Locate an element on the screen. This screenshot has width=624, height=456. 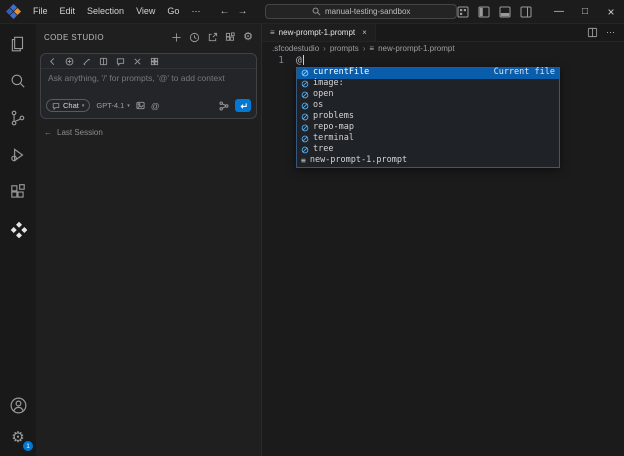
mode-label: Chat is located at coordinates (71, 105).